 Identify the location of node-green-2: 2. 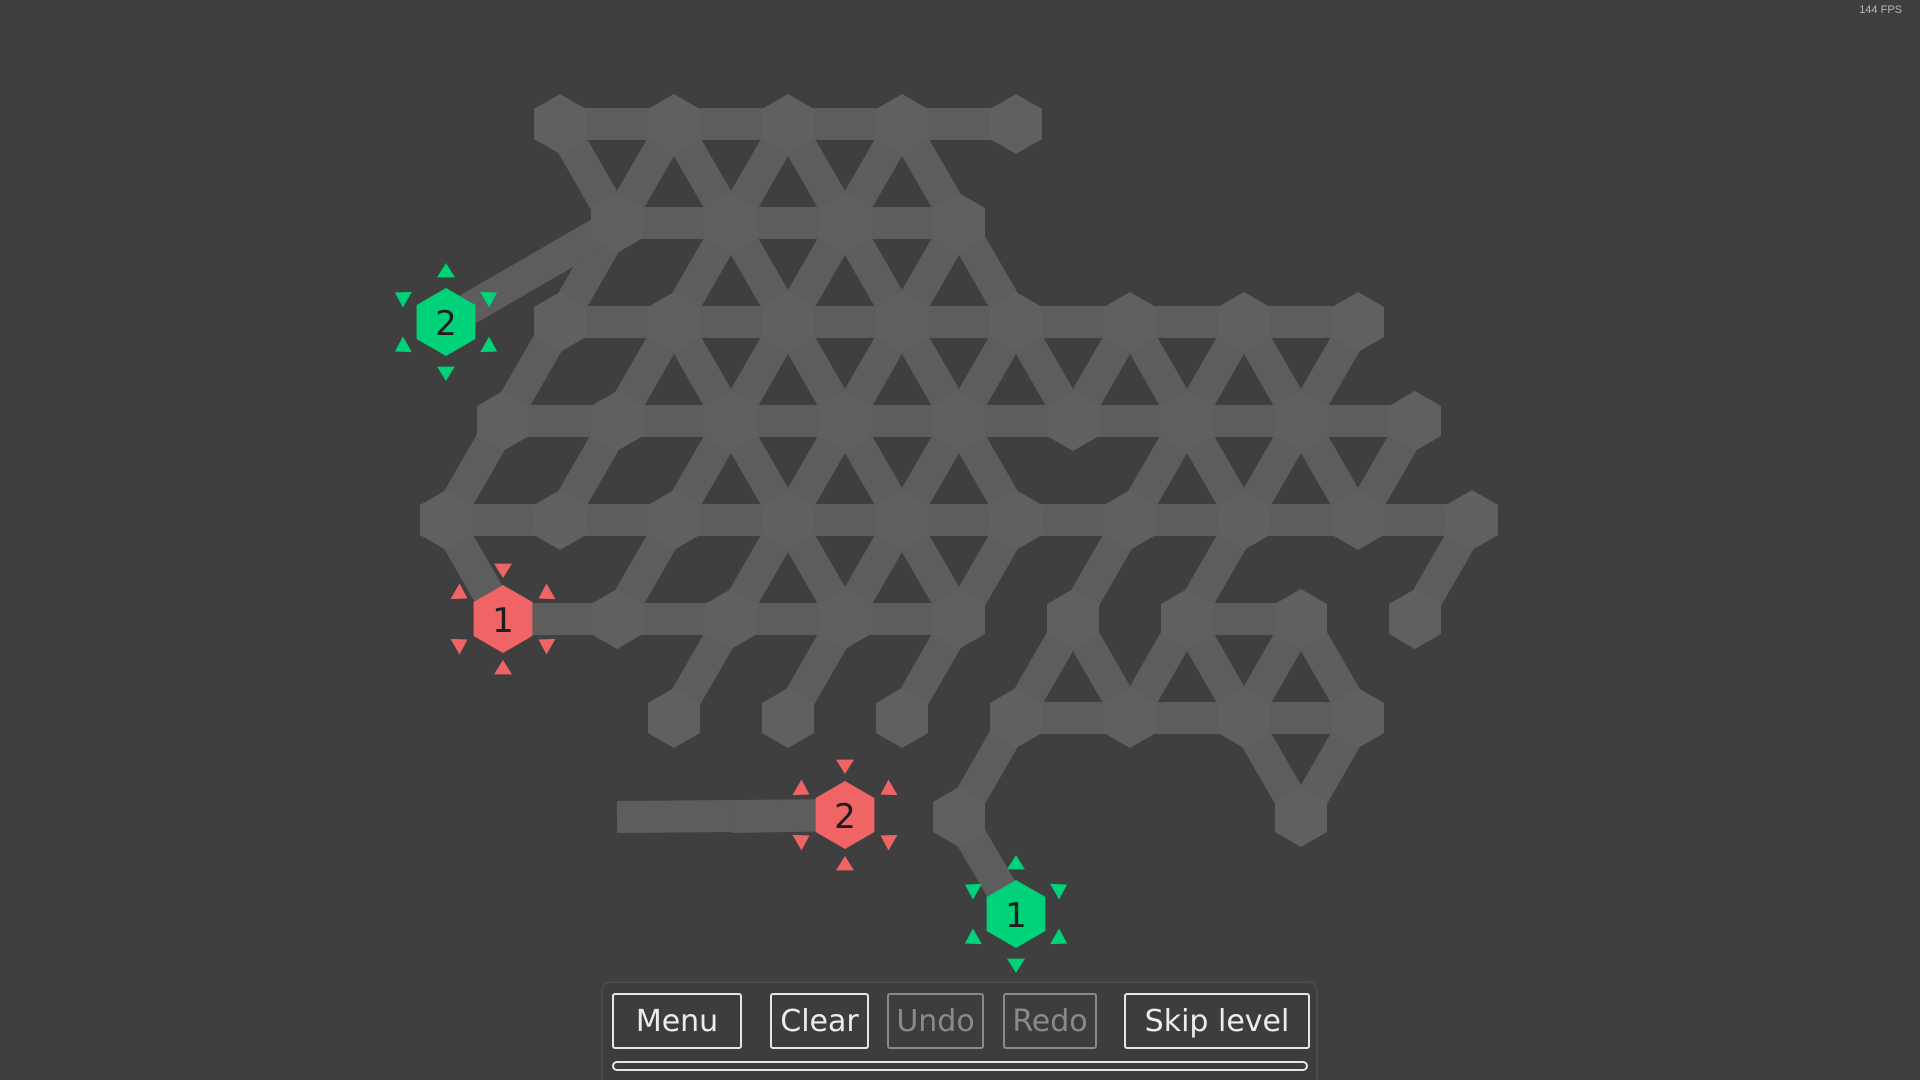
(446, 322).